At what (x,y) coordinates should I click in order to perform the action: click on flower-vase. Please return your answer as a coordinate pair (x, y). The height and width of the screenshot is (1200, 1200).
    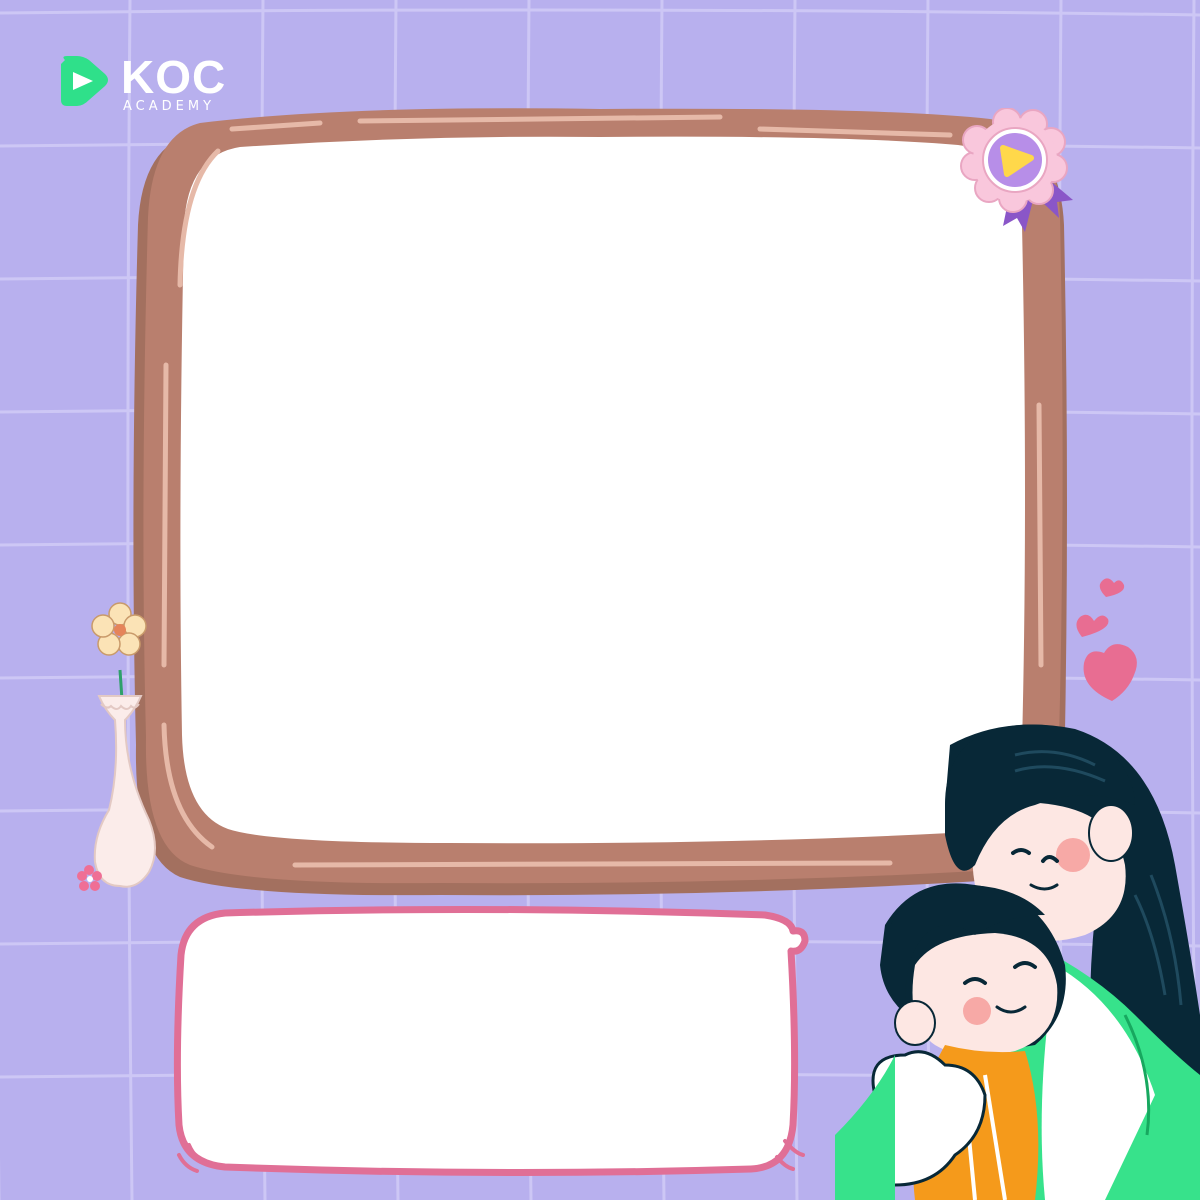
    Looking at the image, I should click on (116, 746).